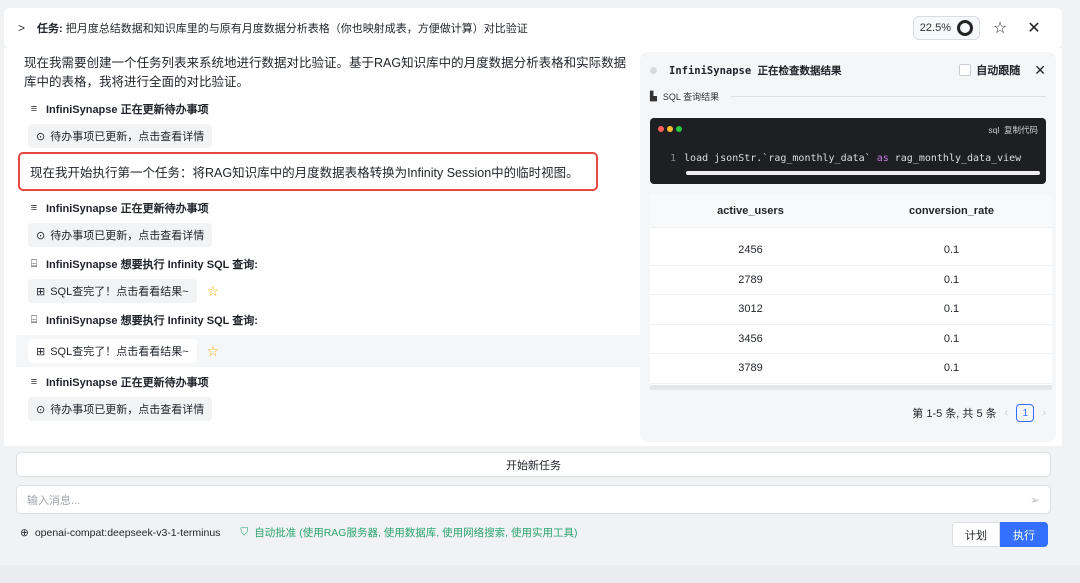  I want to click on plan-button: 计划, so click(976, 534).